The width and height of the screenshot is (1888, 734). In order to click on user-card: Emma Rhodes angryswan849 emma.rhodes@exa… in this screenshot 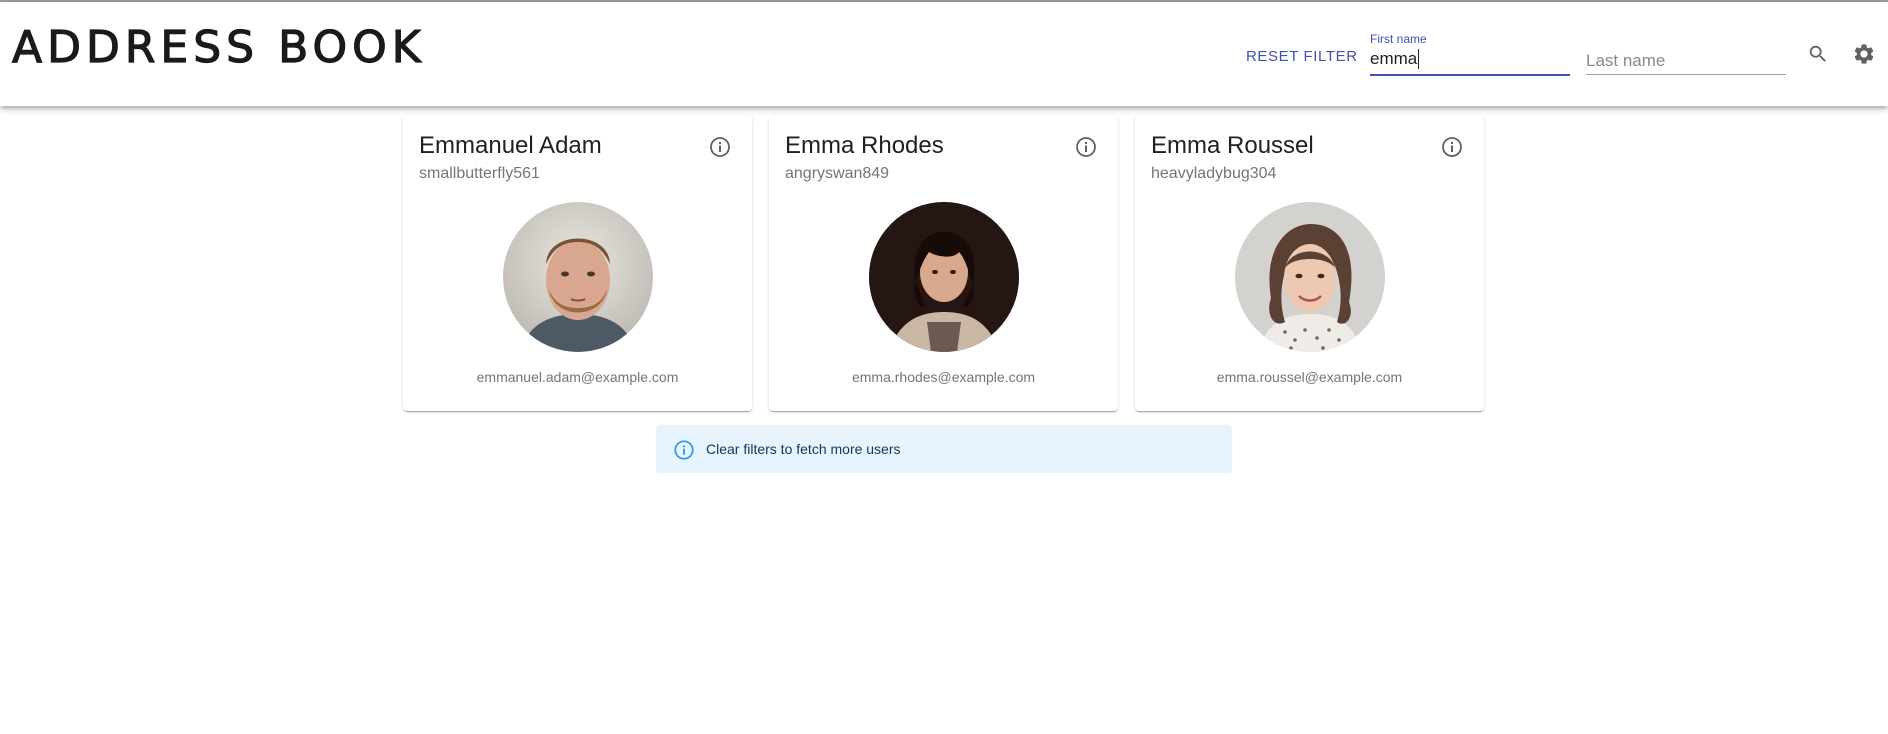, I will do `click(943, 263)`.